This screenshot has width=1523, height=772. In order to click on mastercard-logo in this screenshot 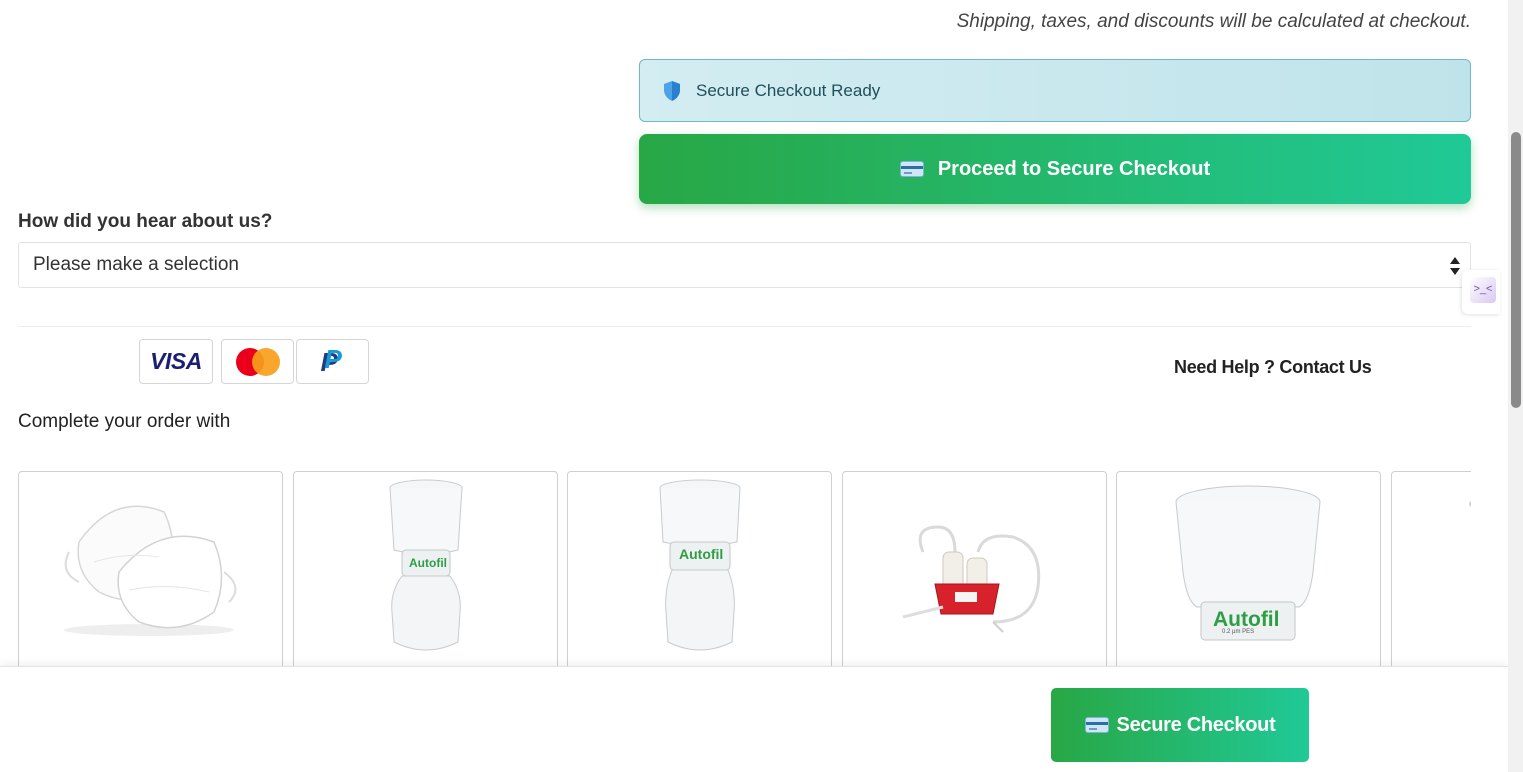, I will do `click(257, 361)`.